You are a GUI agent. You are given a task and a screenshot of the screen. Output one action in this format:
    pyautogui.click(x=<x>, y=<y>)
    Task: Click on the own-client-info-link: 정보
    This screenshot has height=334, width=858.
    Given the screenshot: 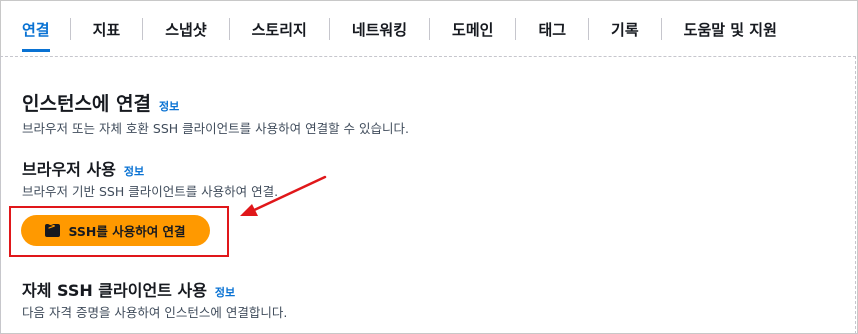 What is the action you would take?
    pyautogui.click(x=225, y=292)
    